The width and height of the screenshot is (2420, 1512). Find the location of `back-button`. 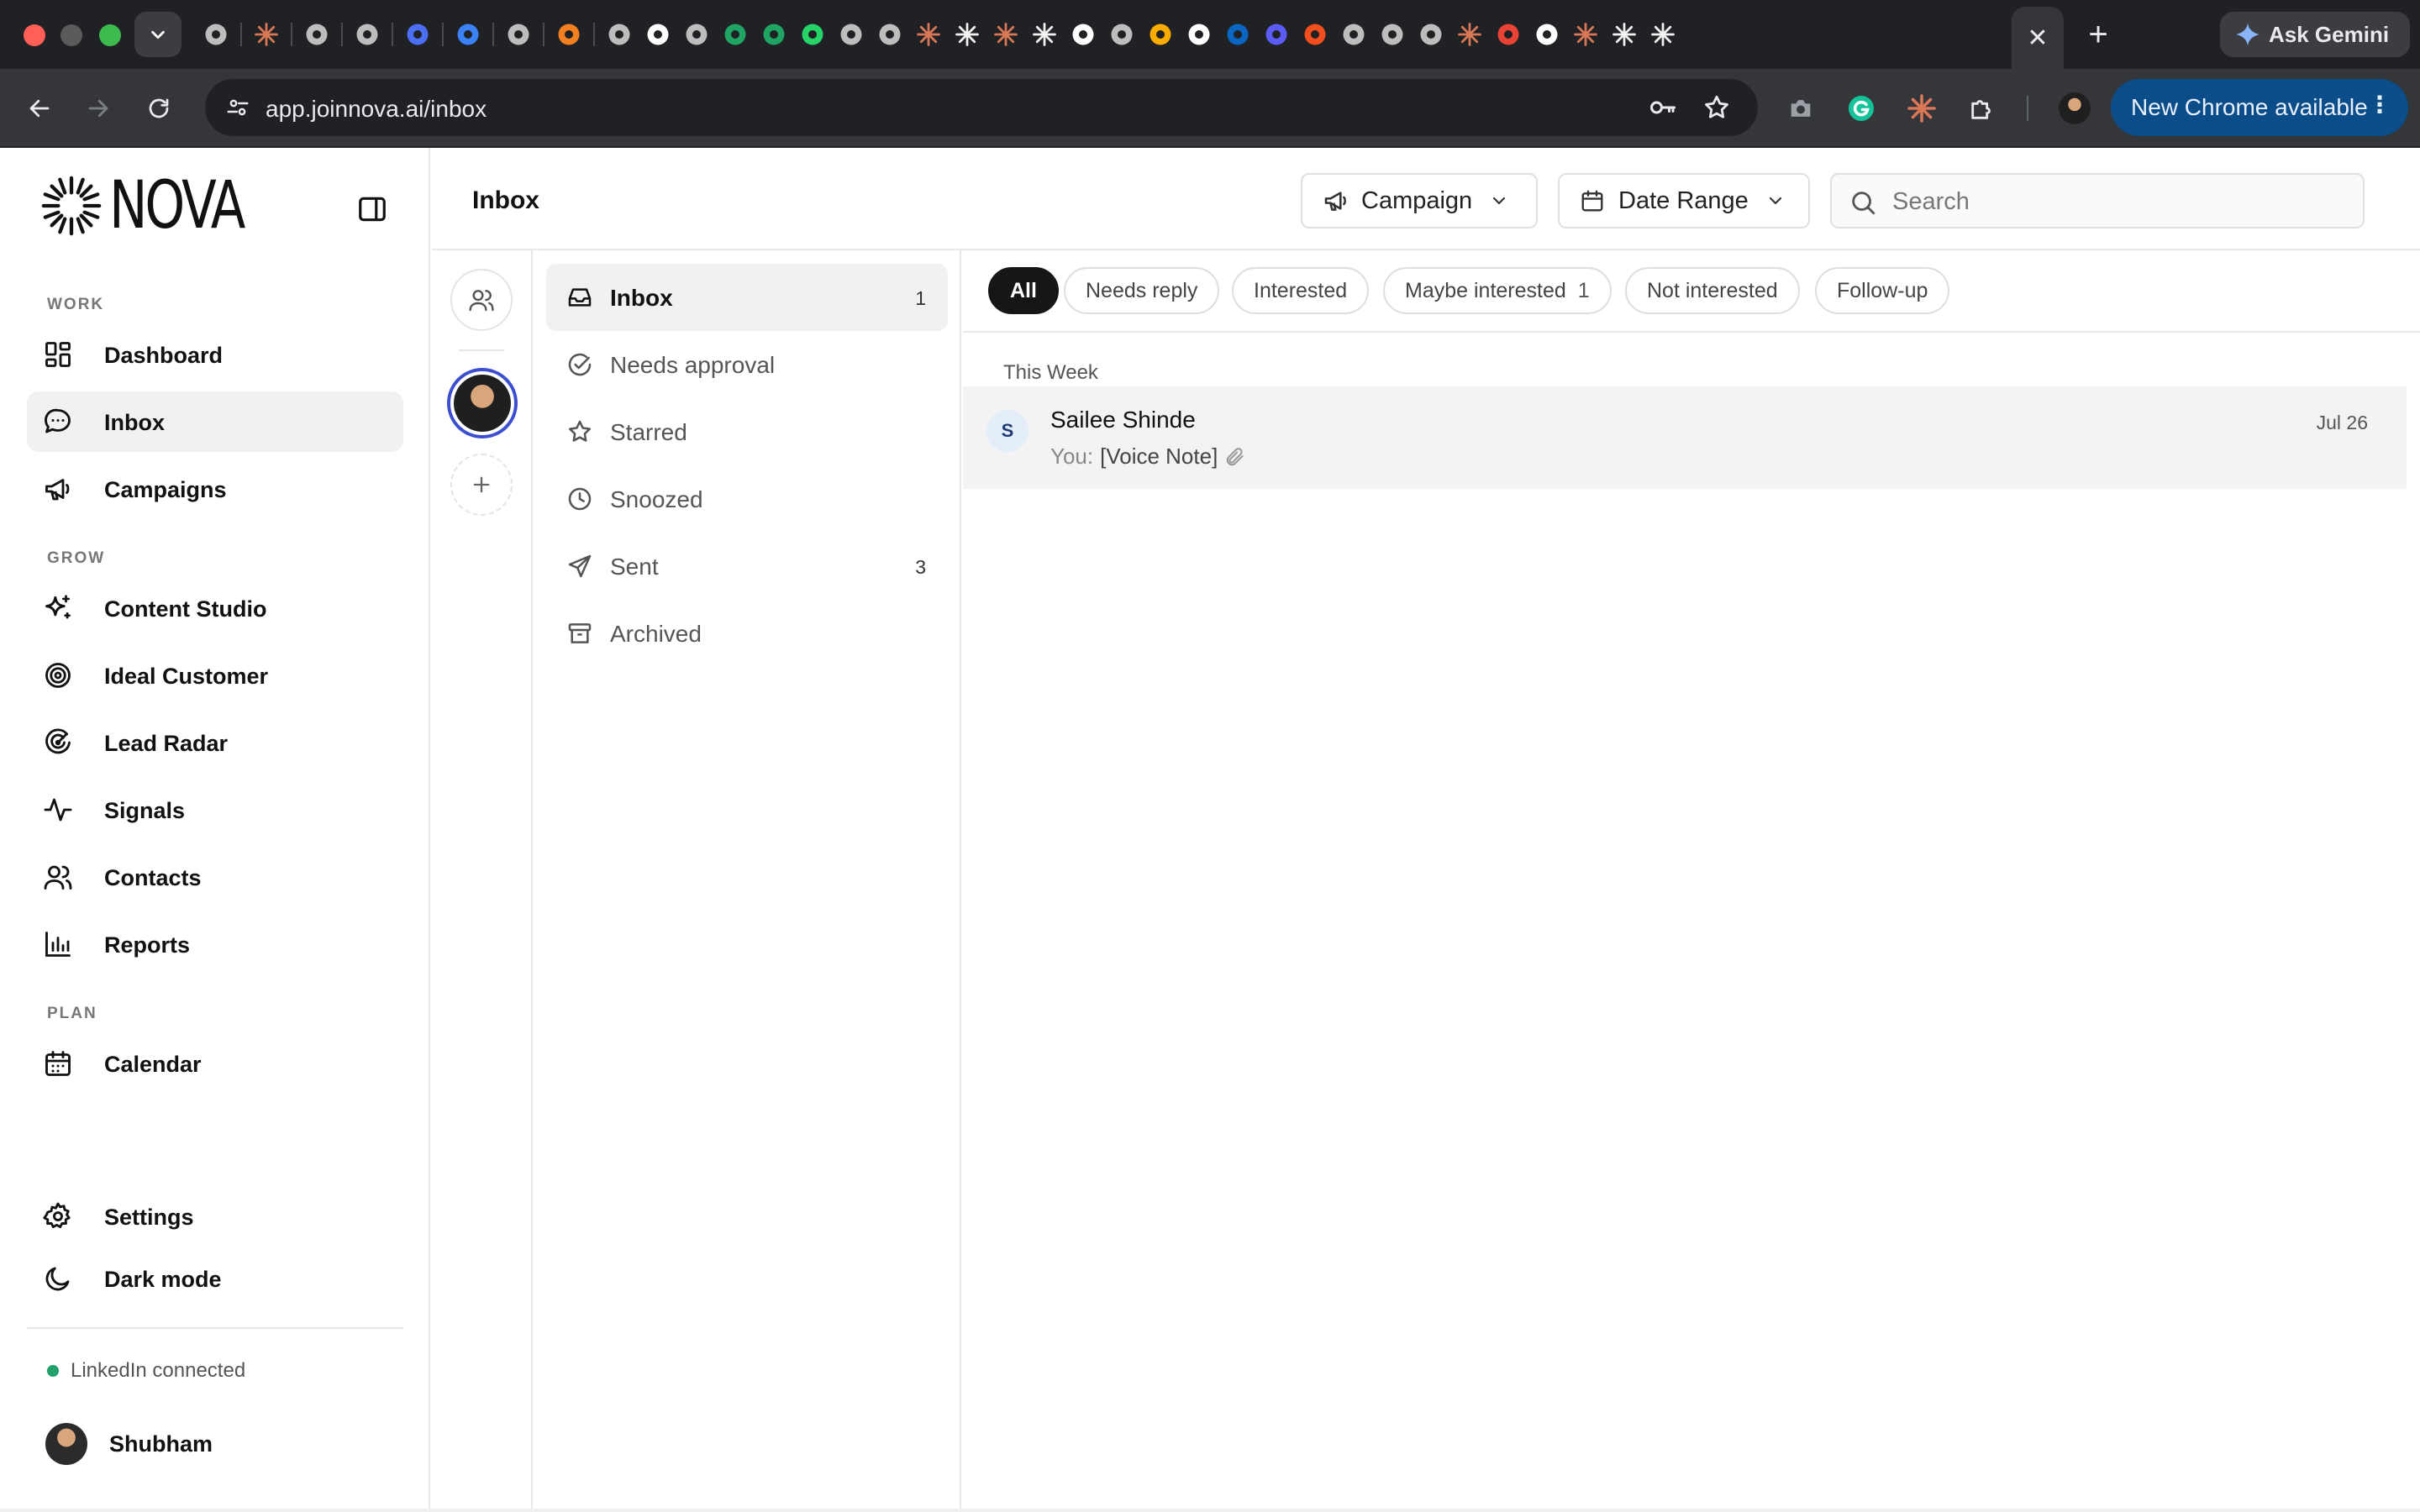

back-button is located at coordinates (39, 108).